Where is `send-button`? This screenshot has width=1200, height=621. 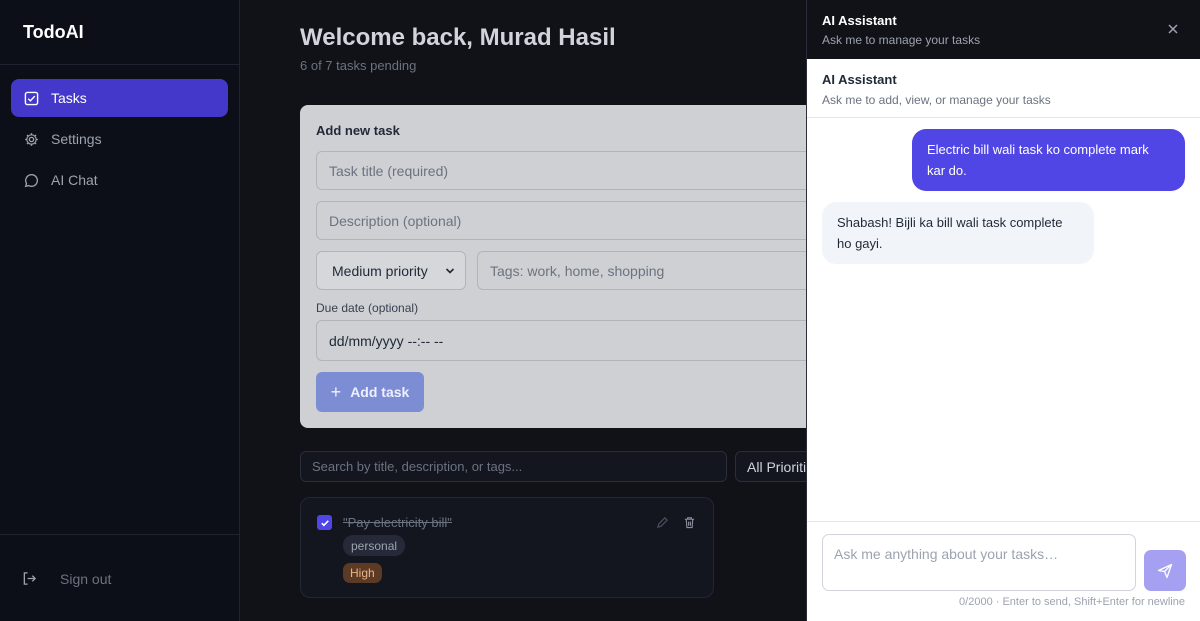
send-button is located at coordinates (1165, 570).